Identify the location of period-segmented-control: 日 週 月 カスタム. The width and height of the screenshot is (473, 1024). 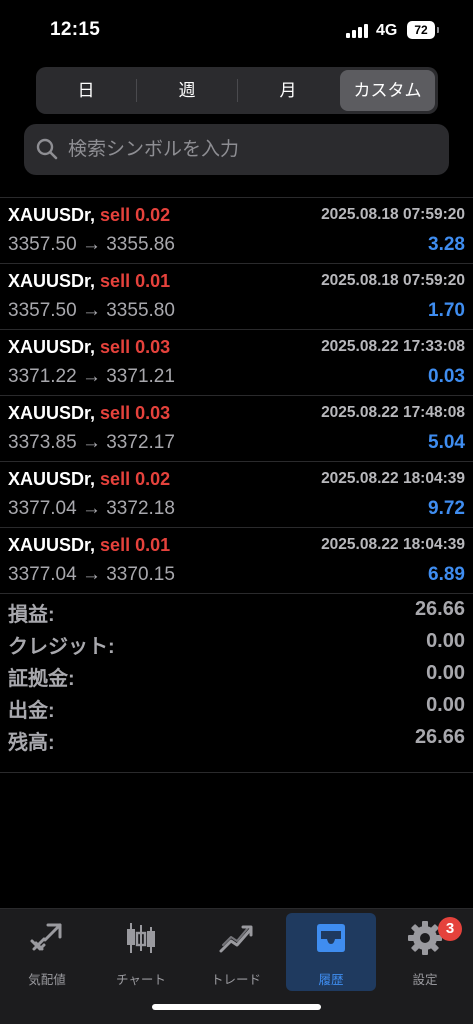
(237, 90).